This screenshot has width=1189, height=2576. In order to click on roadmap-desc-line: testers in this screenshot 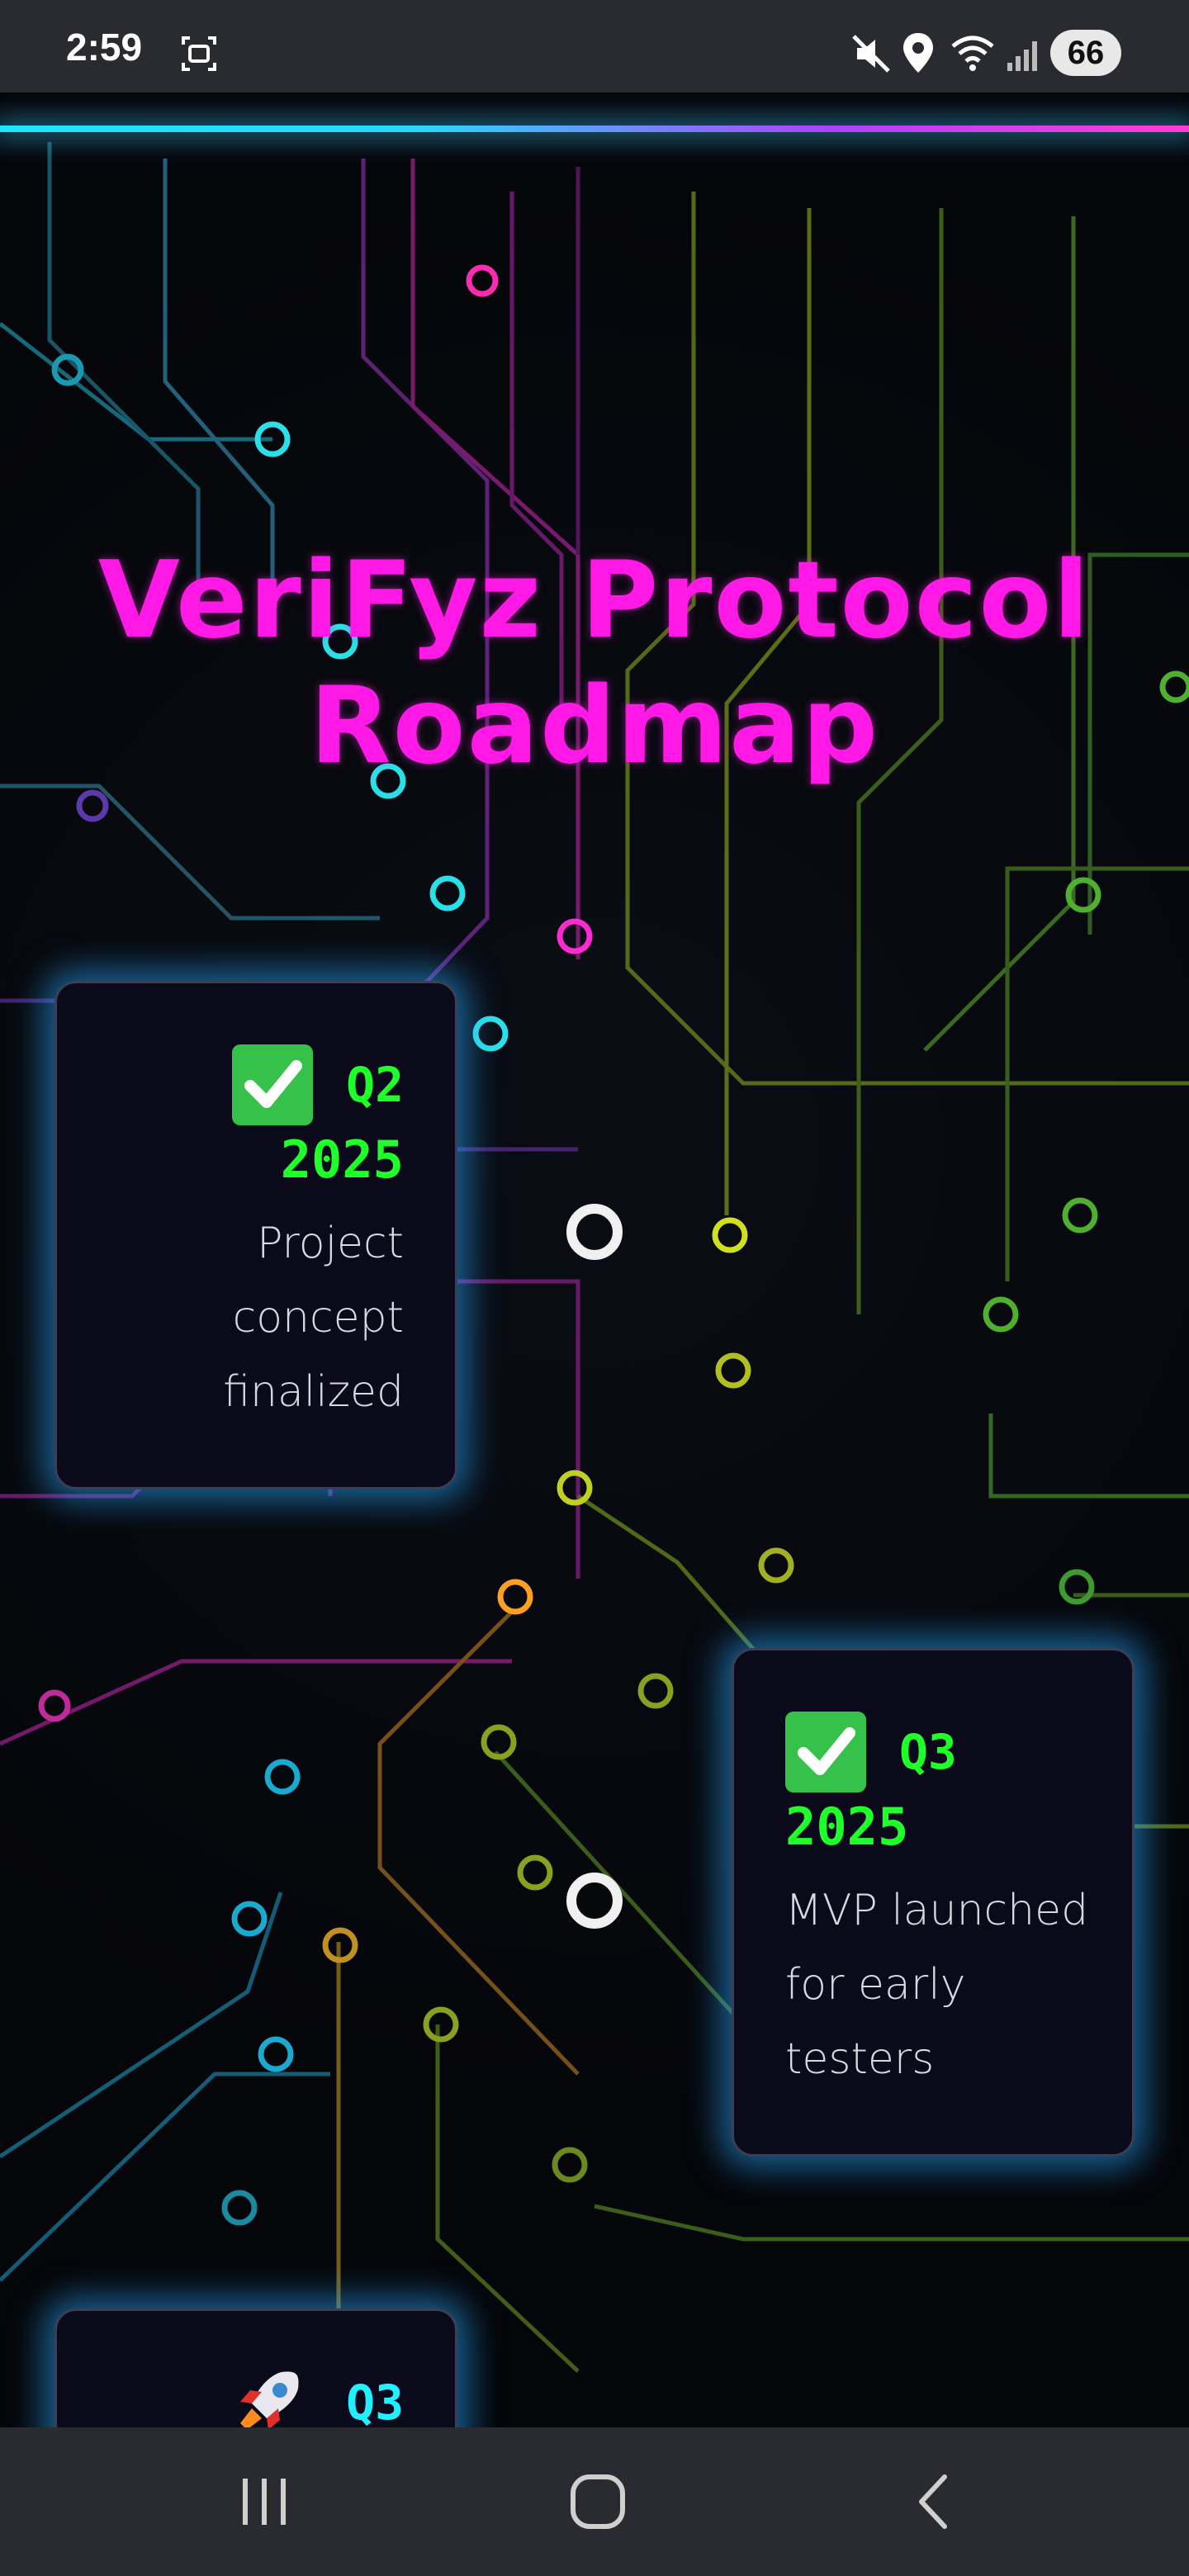, I will do `click(860, 2059)`.